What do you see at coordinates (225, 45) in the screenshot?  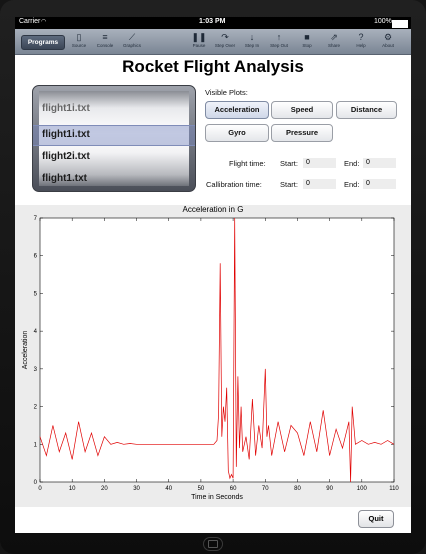 I see `step-over-label: Step Over` at bounding box center [225, 45].